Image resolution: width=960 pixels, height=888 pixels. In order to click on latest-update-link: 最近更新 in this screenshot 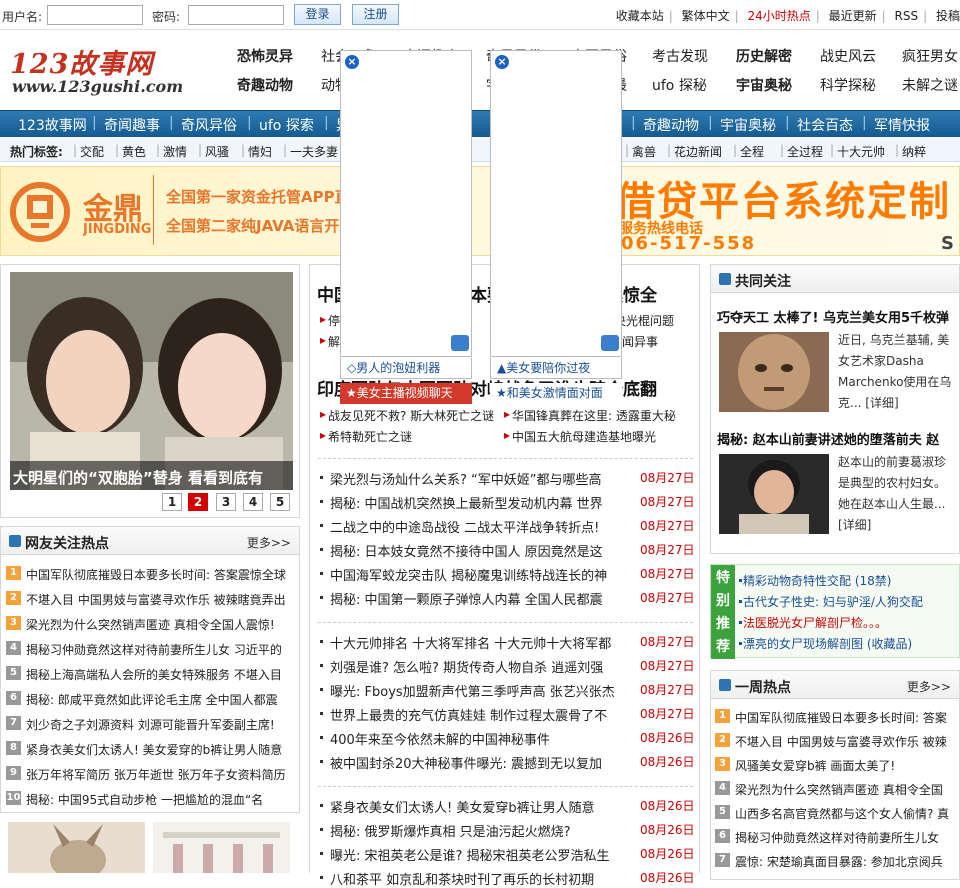, I will do `click(853, 16)`.